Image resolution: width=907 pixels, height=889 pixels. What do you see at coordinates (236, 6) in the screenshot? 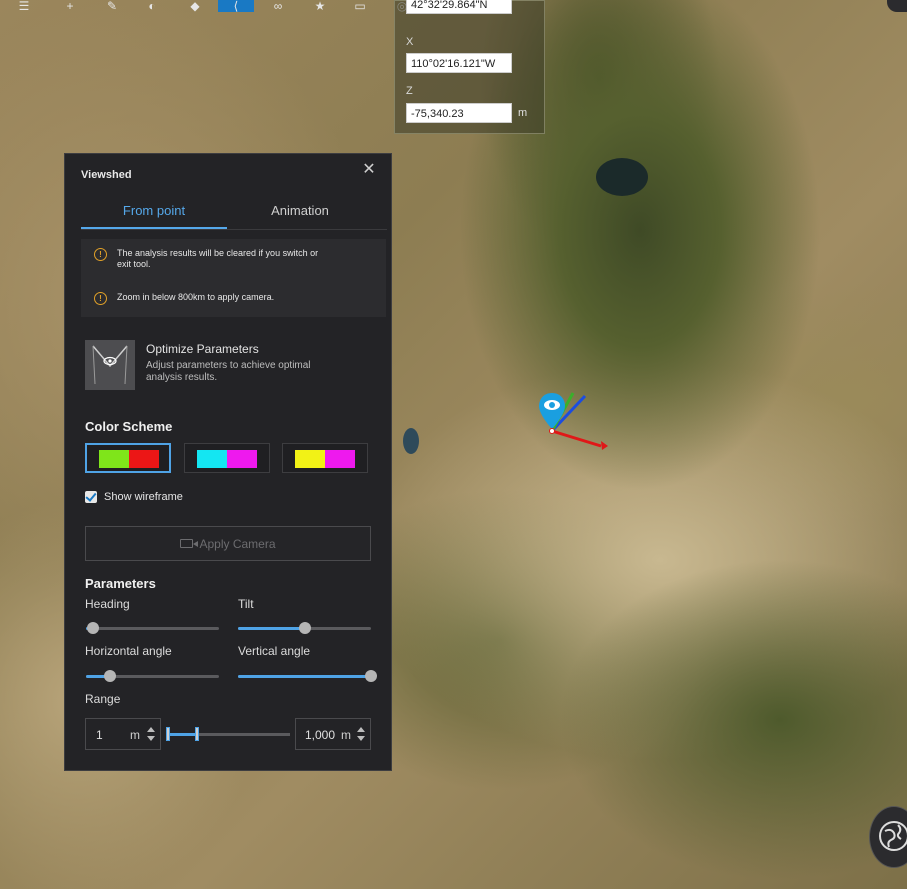
I see `viewshed-icon: ⟨` at bounding box center [236, 6].